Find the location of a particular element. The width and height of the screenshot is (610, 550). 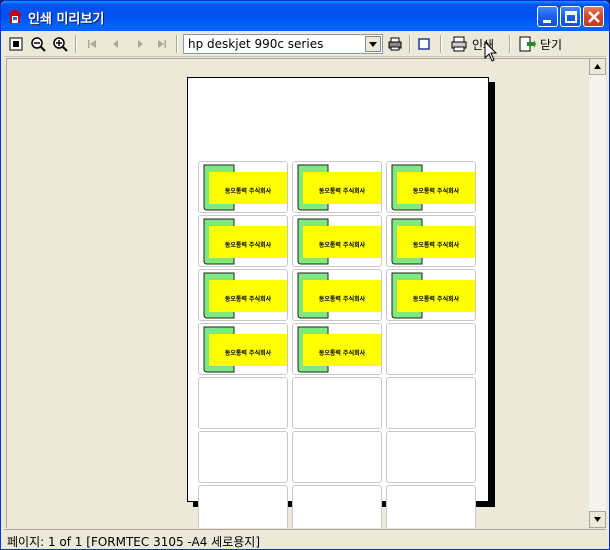

prev-page-button is located at coordinates (116, 44).